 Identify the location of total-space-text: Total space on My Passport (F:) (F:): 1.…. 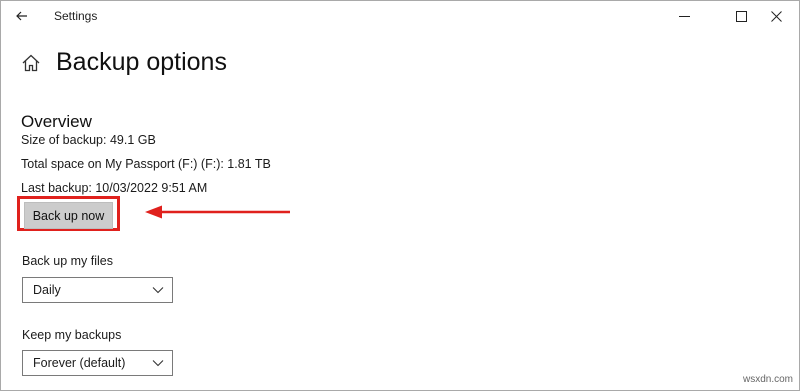
(146, 164).